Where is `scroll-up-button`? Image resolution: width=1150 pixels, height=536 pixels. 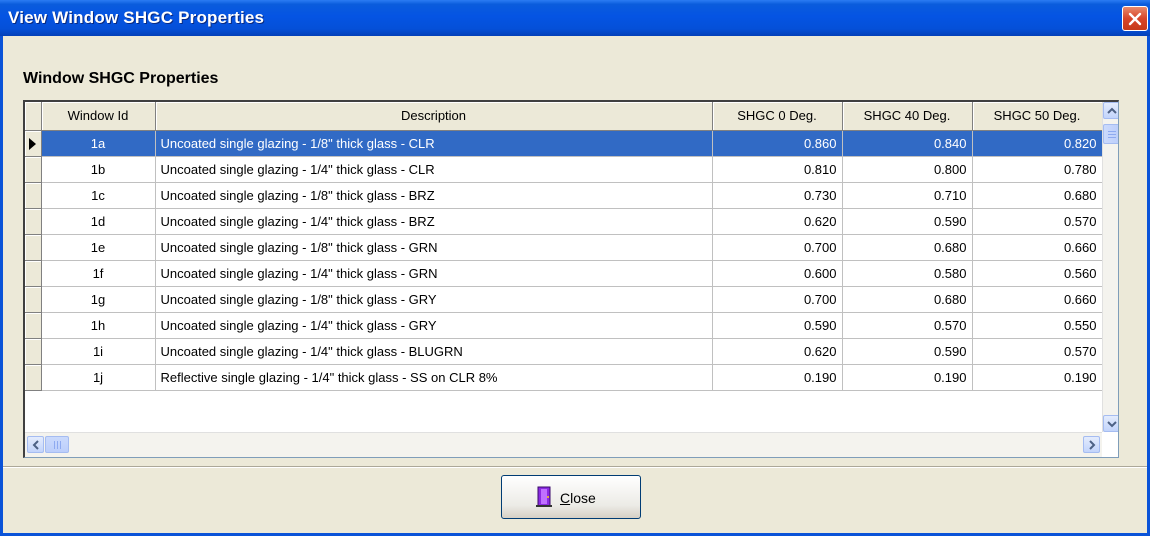 scroll-up-button is located at coordinates (1110, 110).